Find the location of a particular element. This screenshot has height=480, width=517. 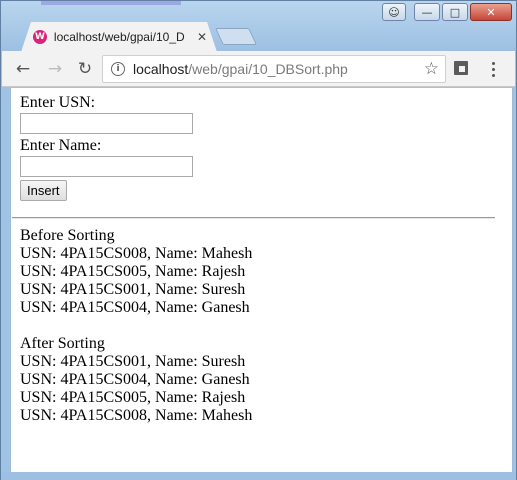

info-icon: i is located at coordinates (118, 69).